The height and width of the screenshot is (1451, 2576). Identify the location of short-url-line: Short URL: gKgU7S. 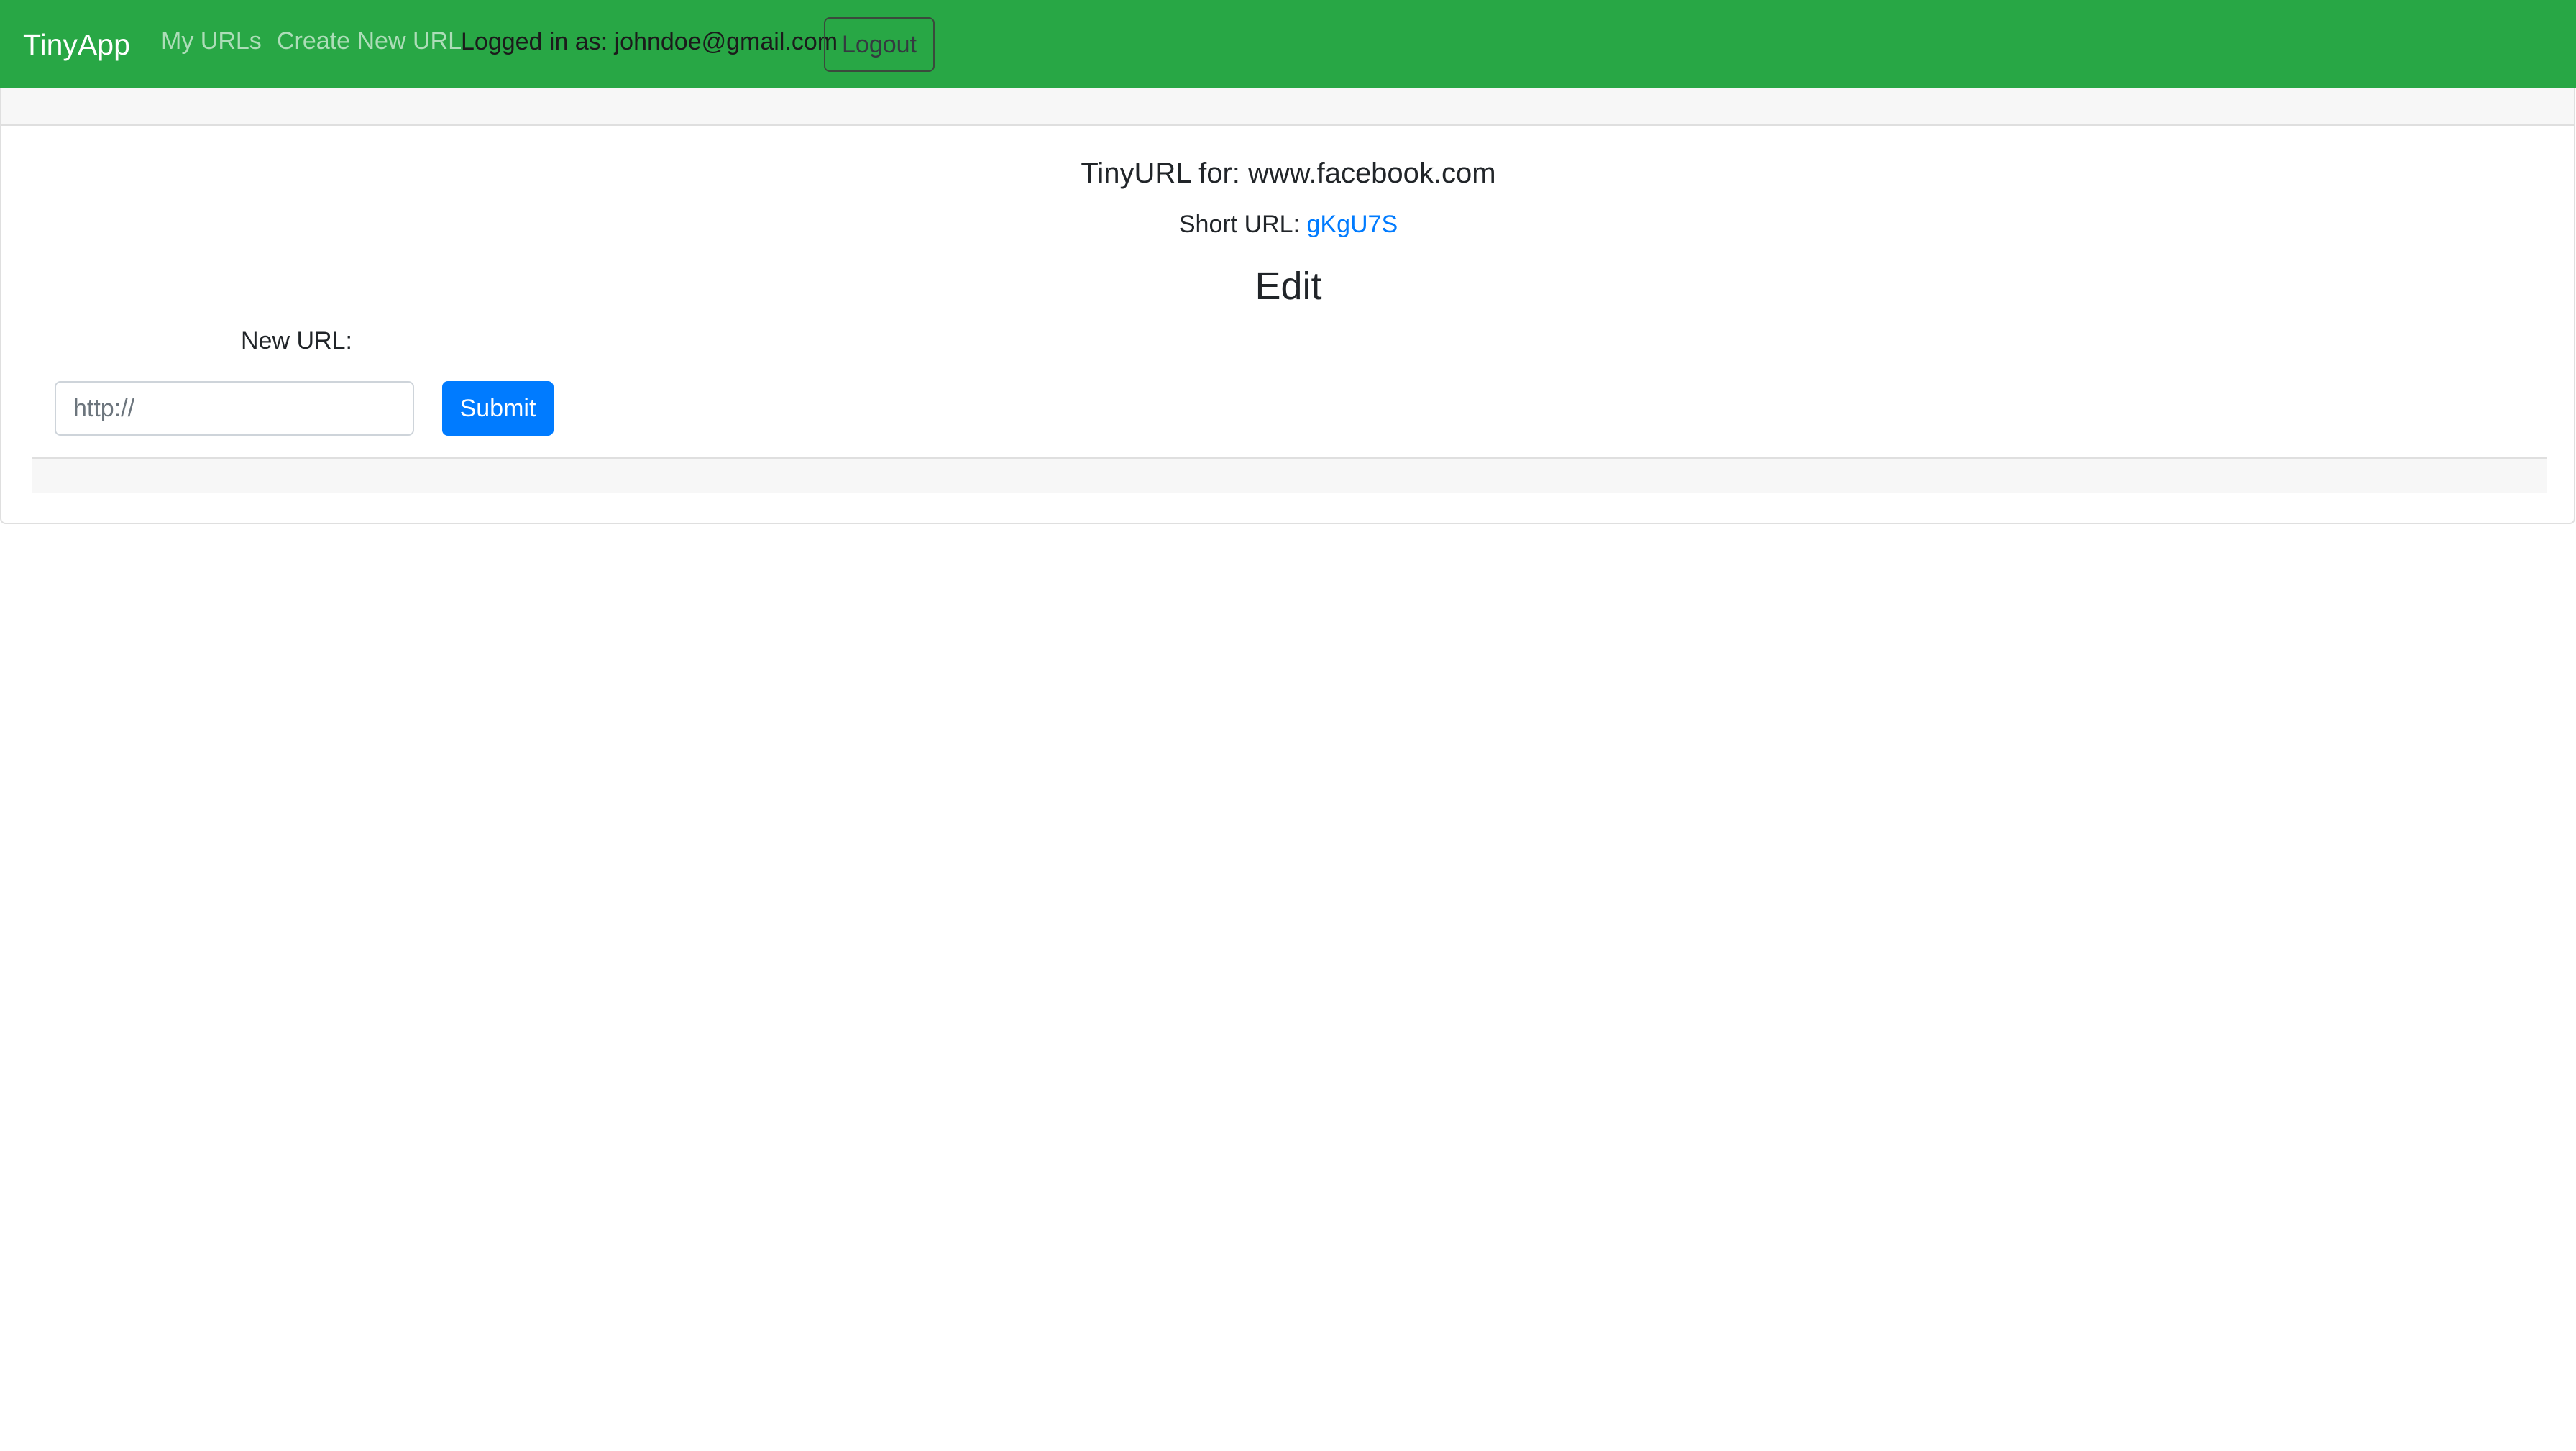
(1288, 224).